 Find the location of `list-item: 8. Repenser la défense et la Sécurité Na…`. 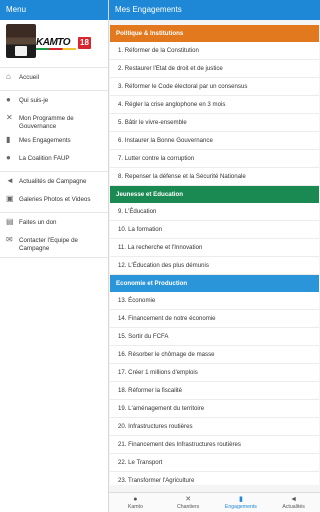

list-item: 8. Repenser la défense et la Sécurité Na… is located at coordinates (214, 177).